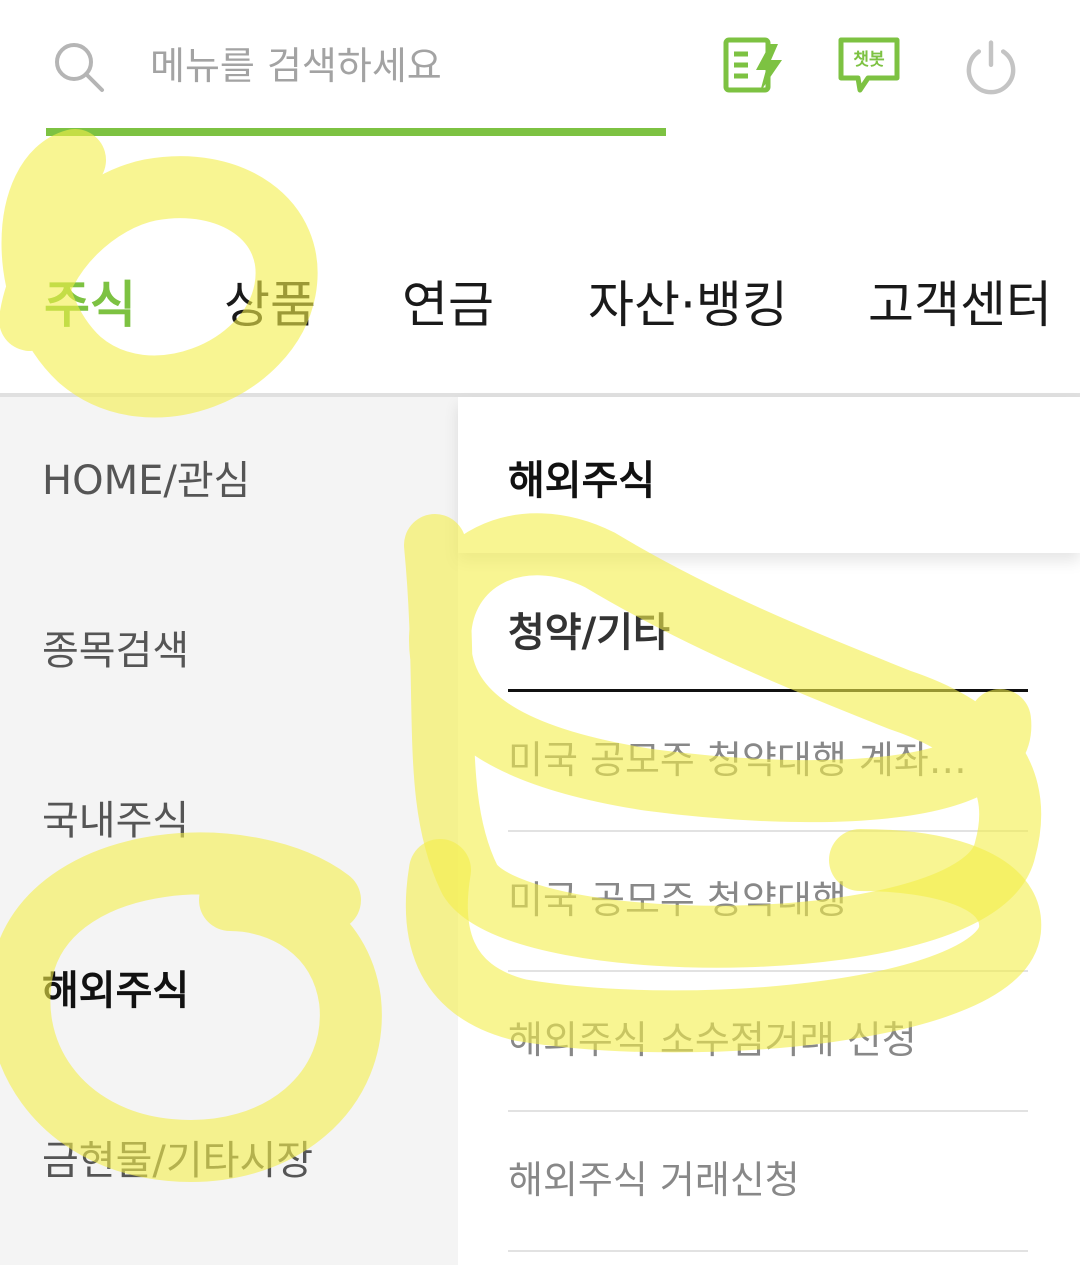  What do you see at coordinates (115, 651) in the screenshot?
I see `sidebar-item-stock-search: 종목검색` at bounding box center [115, 651].